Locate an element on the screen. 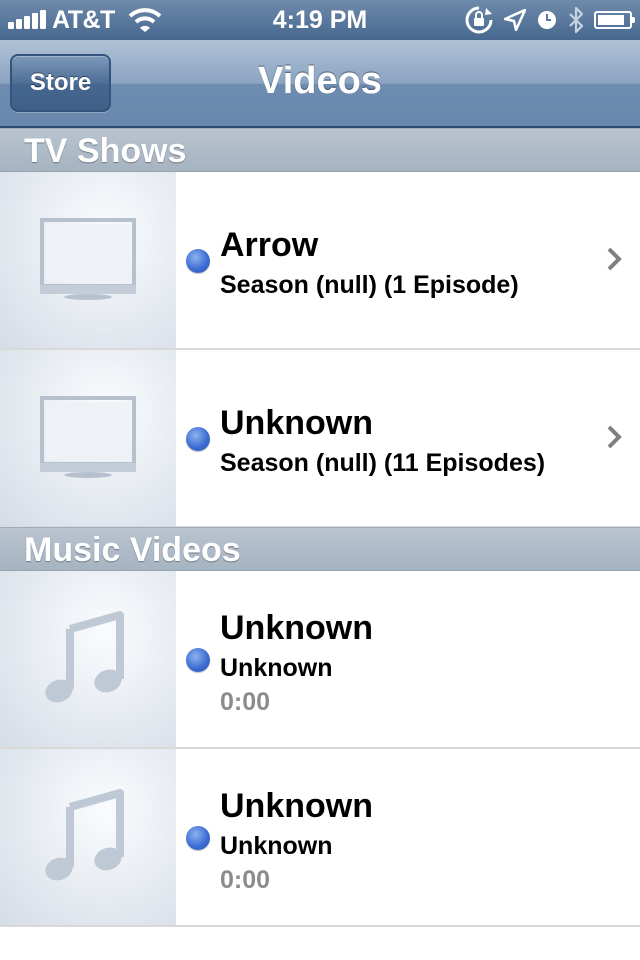  bluetooth-icon is located at coordinates (576, 20).